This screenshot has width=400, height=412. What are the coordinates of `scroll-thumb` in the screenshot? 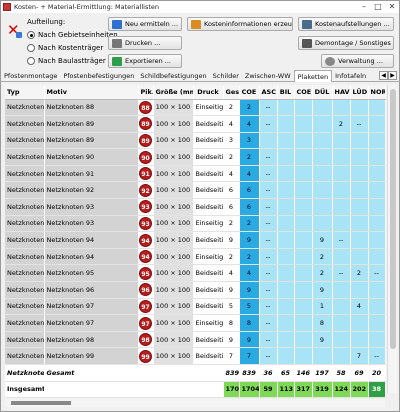 It's located at (393, 219).